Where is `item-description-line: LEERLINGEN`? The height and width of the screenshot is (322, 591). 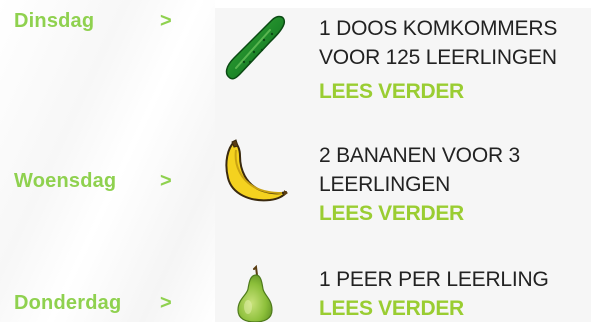 item-description-line: LEERLINGEN is located at coordinates (385, 184).